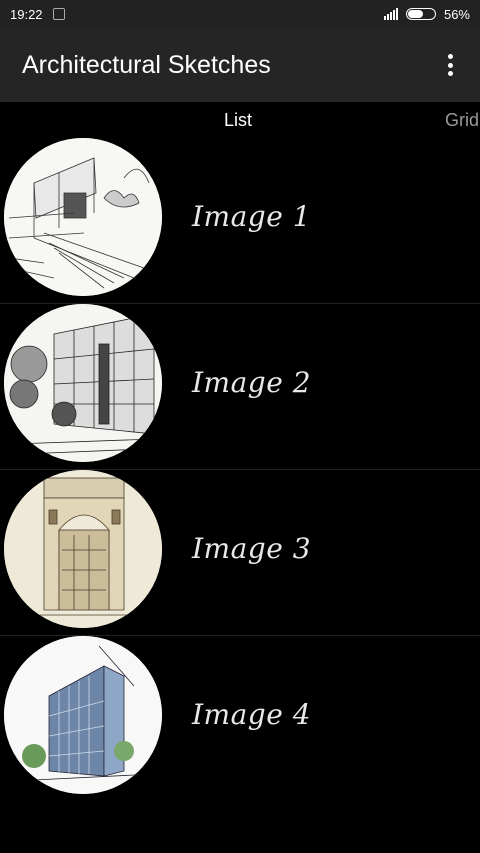 This screenshot has height=853, width=480. I want to click on status-time: 19:22, so click(26, 14).